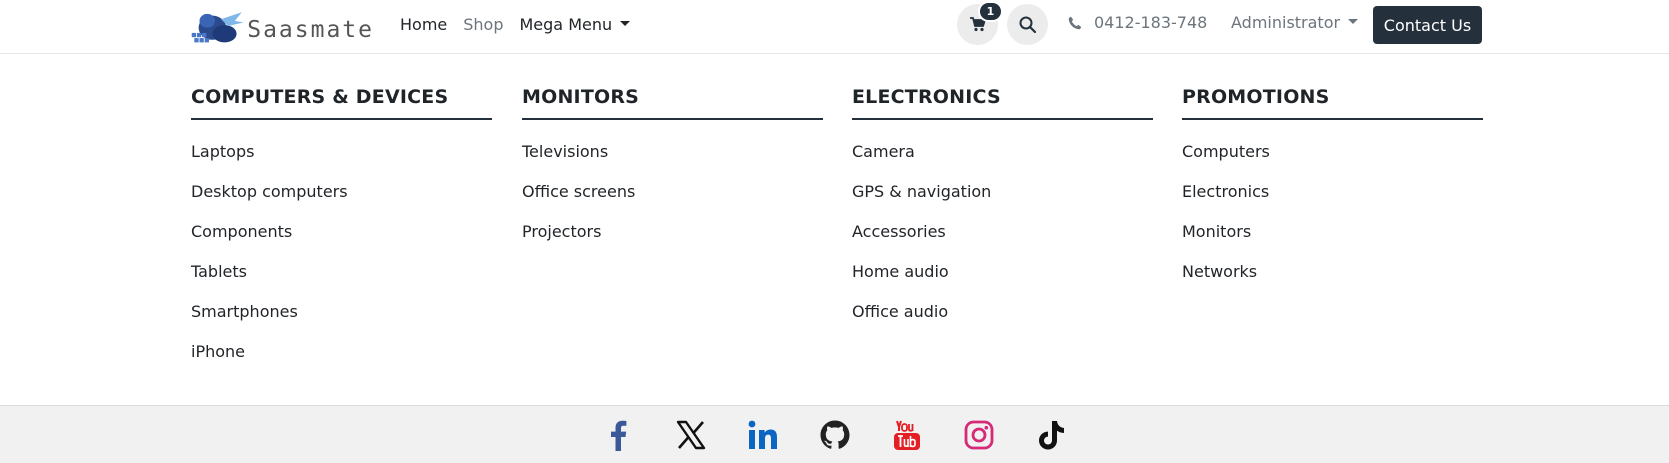  I want to click on site-footer, so click(834, 434).